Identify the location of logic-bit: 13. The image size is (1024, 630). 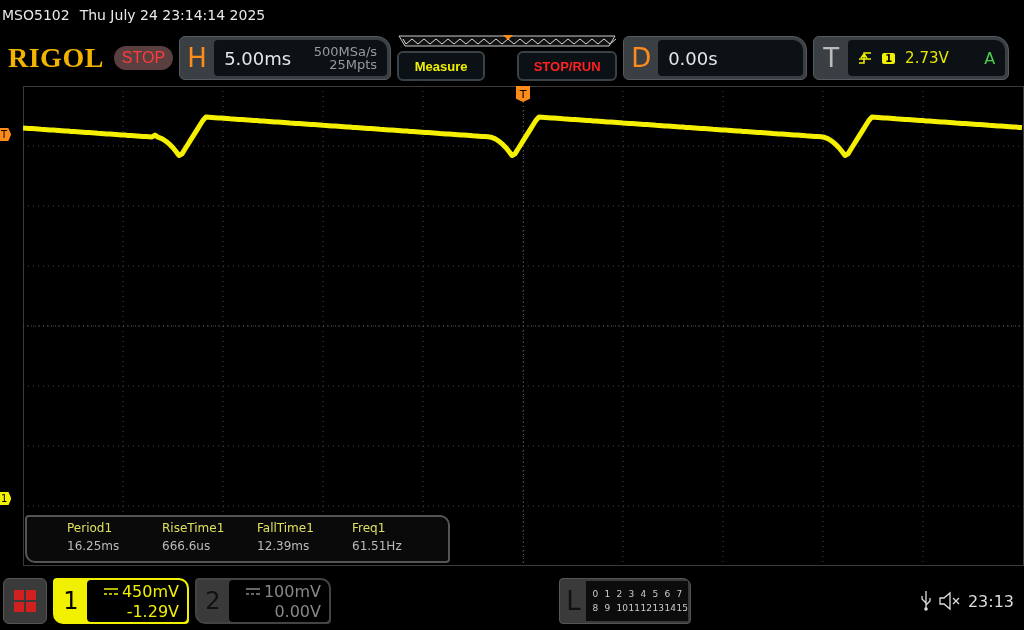
(658, 608).